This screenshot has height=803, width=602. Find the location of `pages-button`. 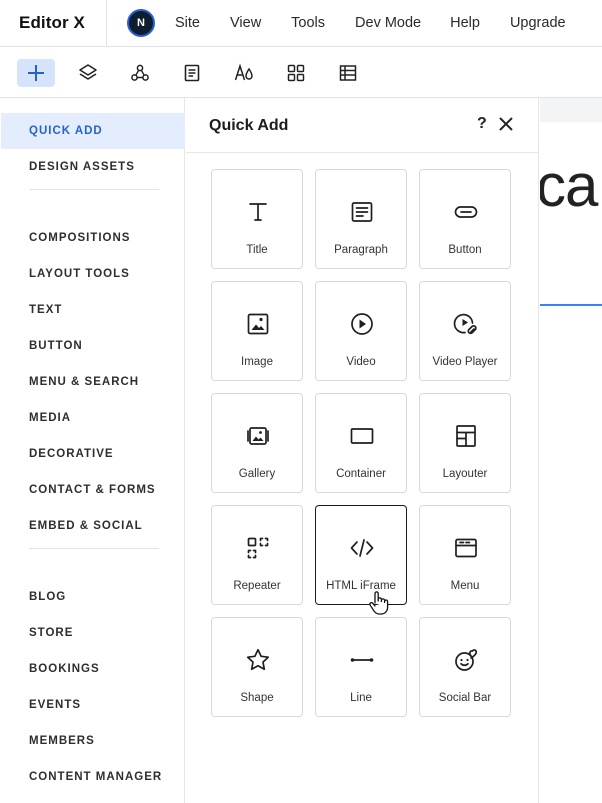

pages-button is located at coordinates (192, 73).